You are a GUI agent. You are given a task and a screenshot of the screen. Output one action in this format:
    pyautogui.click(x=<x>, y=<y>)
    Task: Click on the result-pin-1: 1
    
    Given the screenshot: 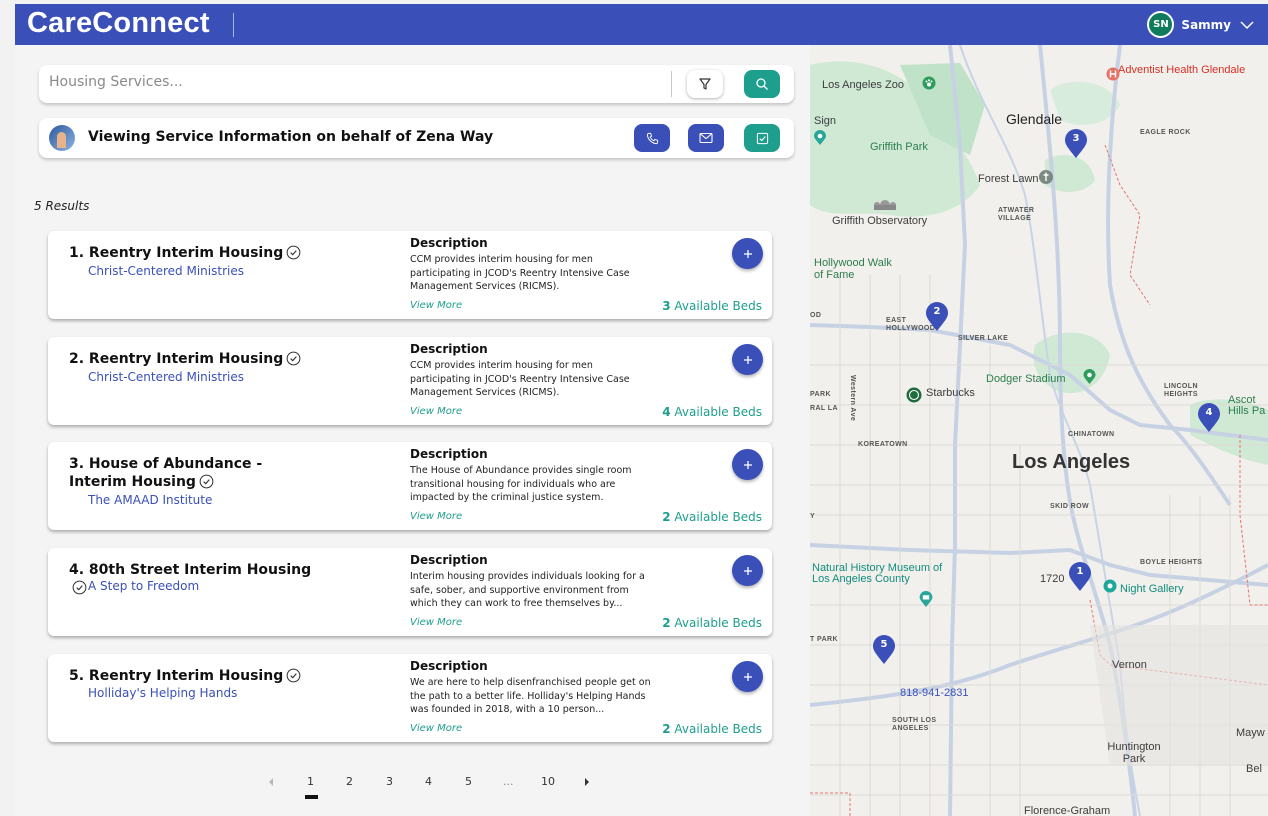 What is the action you would take?
    pyautogui.click(x=1080, y=577)
    